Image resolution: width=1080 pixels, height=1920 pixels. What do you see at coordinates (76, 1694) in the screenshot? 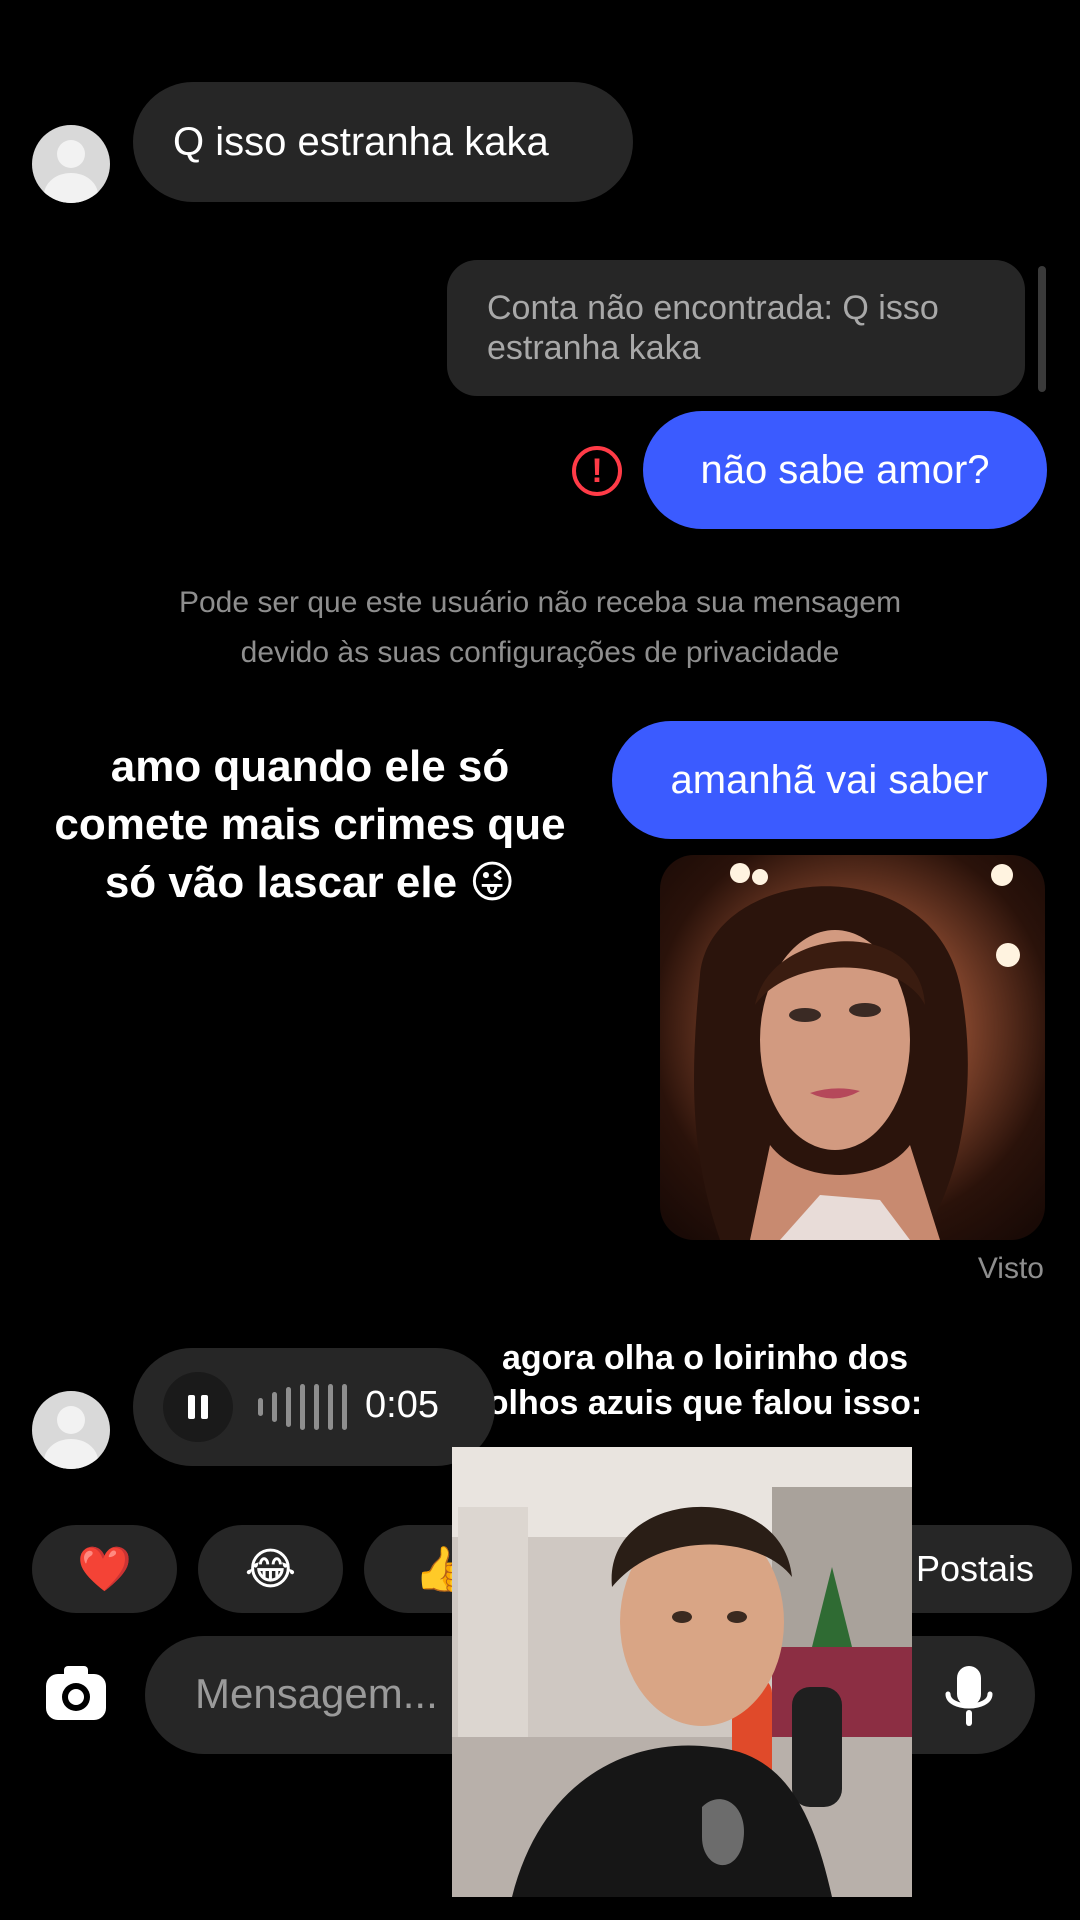
I see `camera-icon` at bounding box center [76, 1694].